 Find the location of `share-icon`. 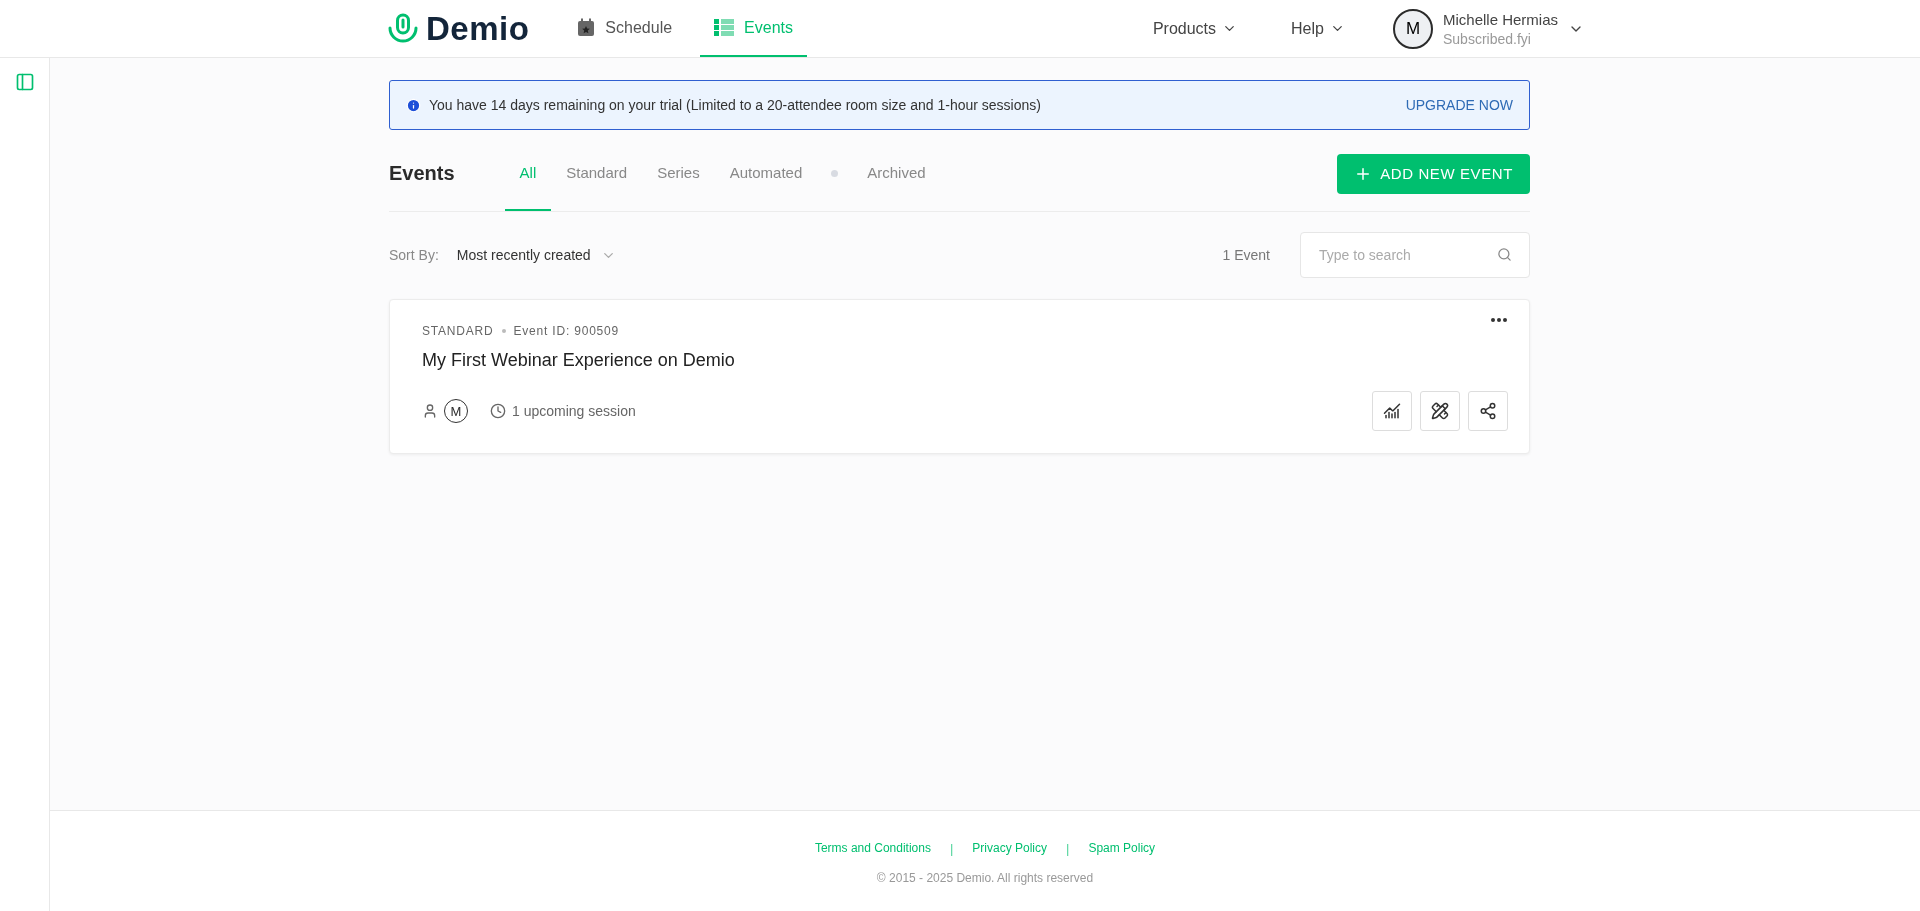

share-icon is located at coordinates (1488, 411).